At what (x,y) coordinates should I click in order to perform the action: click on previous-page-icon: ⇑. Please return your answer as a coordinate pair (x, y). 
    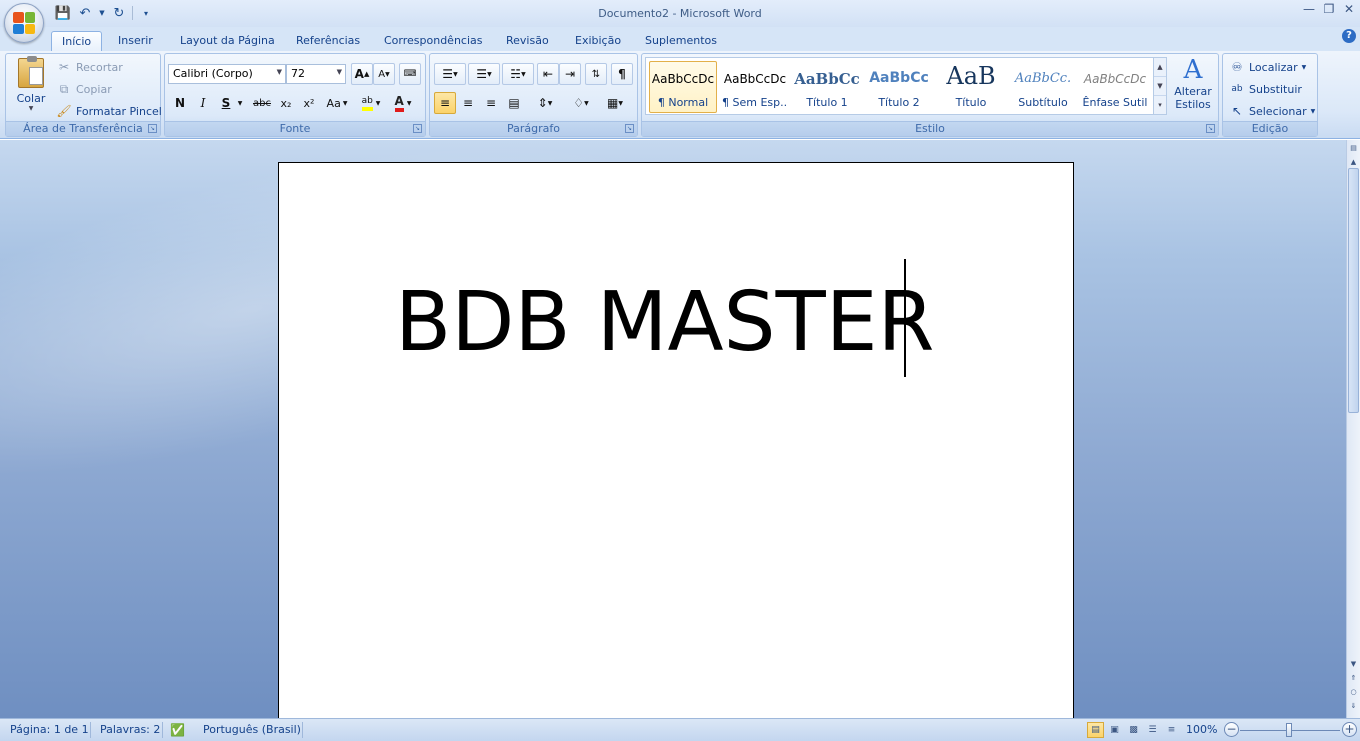
    Looking at the image, I should click on (1353, 678).